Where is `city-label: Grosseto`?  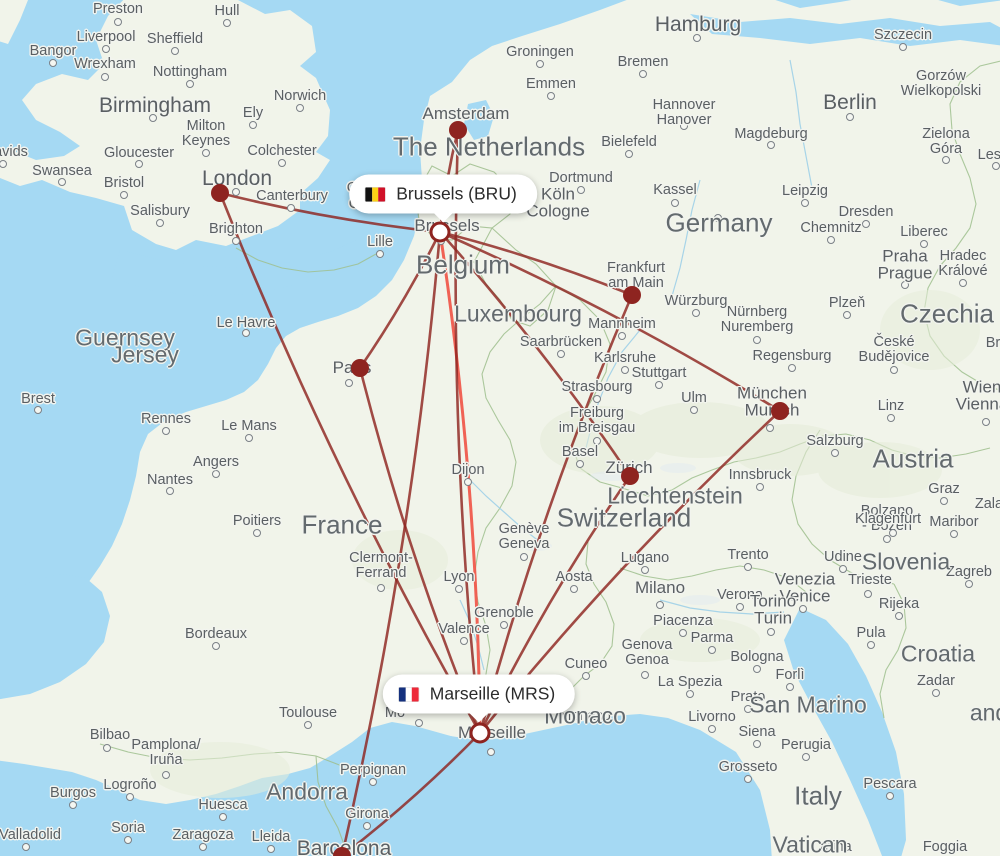
city-label: Grosseto is located at coordinates (748, 767).